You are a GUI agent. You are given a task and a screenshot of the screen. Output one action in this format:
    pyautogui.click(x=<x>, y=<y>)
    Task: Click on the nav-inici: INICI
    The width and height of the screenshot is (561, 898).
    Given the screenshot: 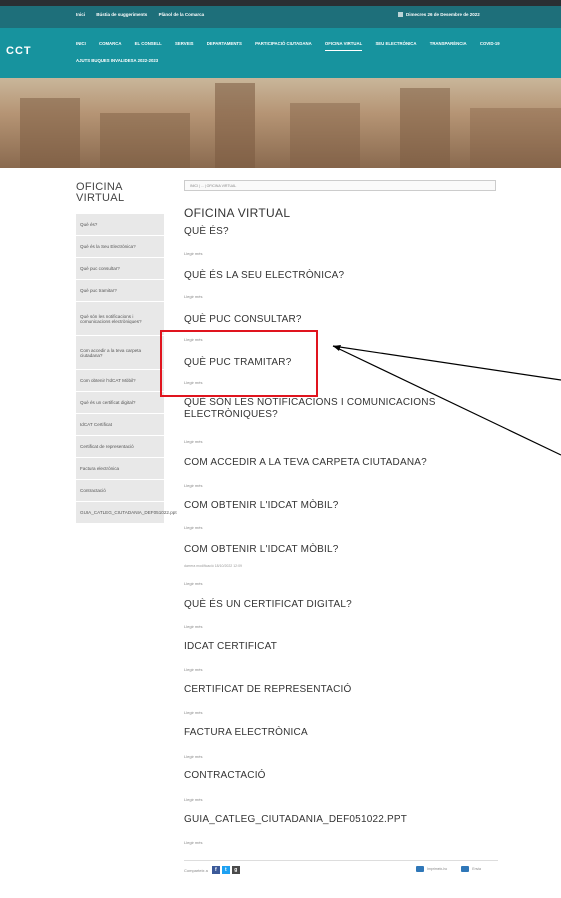 What is the action you would take?
    pyautogui.click(x=81, y=43)
    